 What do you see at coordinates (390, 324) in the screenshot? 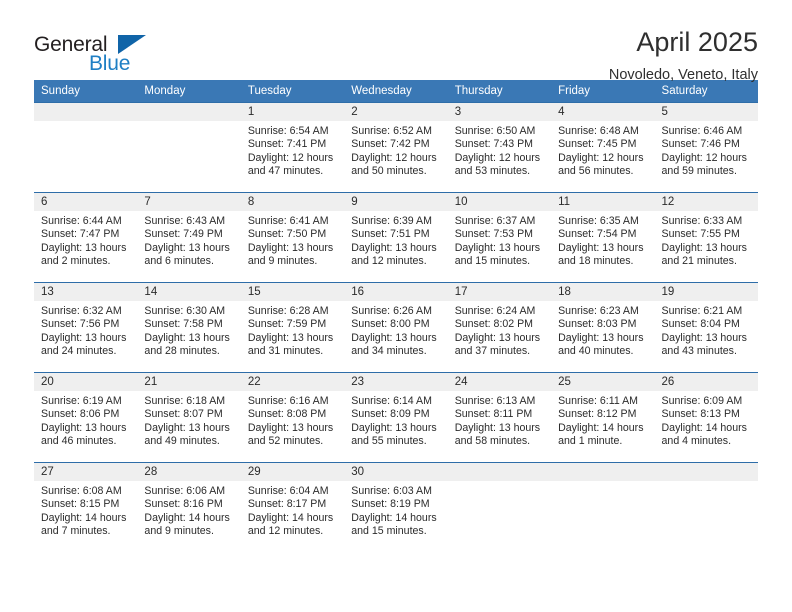
I see `day-detail-line: Sunset: 8:00 PM` at bounding box center [390, 324].